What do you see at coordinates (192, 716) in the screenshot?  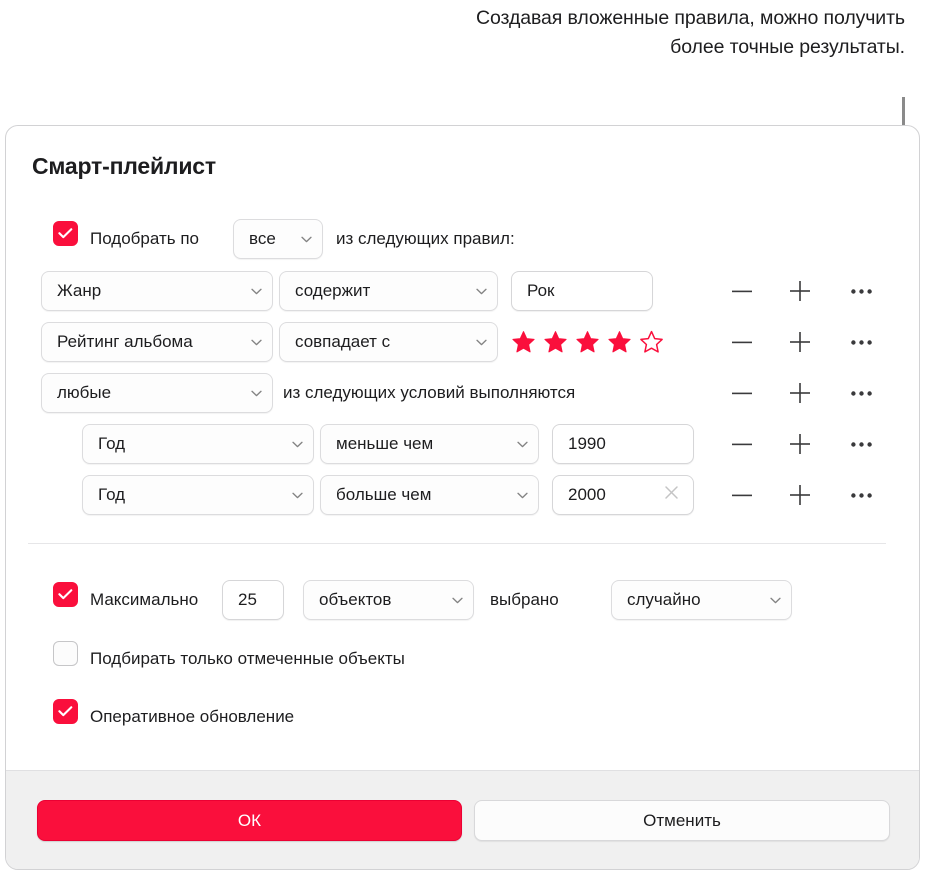 I see `live-update-label: Оперативное обновление` at bounding box center [192, 716].